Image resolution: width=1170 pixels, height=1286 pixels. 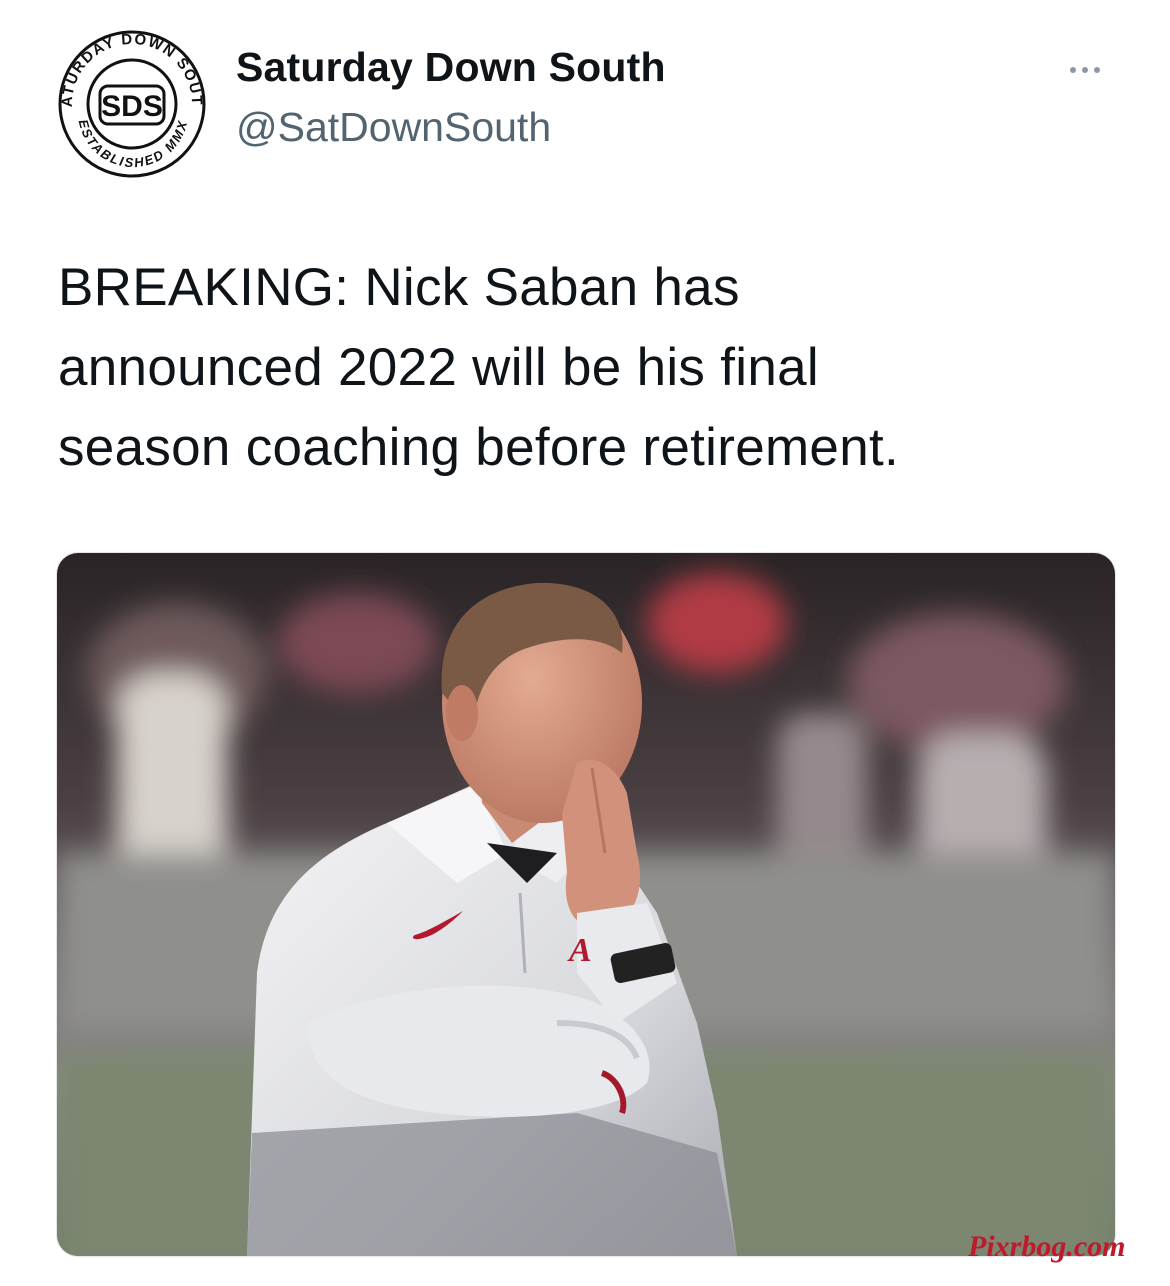 What do you see at coordinates (479, 447) in the screenshot?
I see `tweet-text-line: season coaching before retirement.` at bounding box center [479, 447].